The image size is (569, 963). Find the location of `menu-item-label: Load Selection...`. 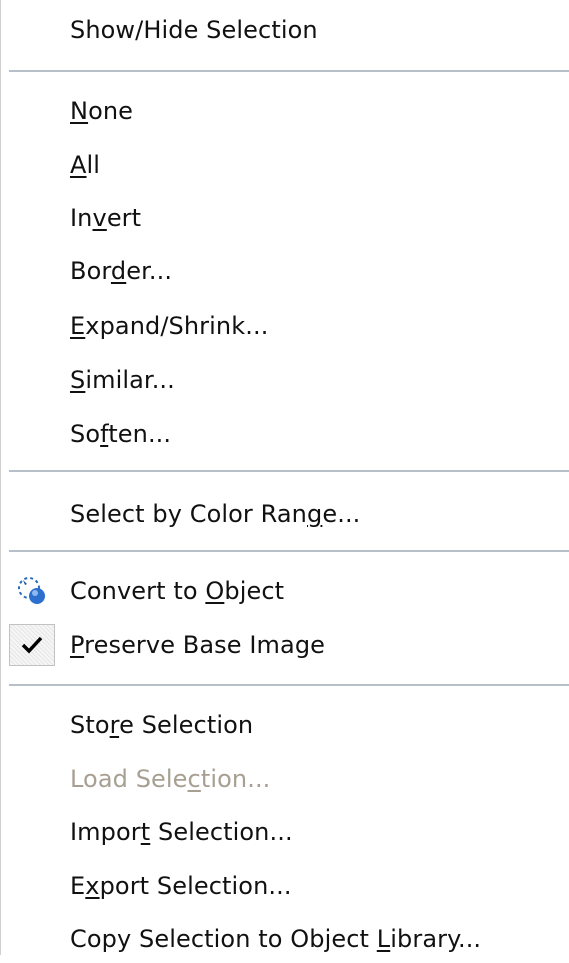

menu-item-label: Load Selection... is located at coordinates (170, 779).